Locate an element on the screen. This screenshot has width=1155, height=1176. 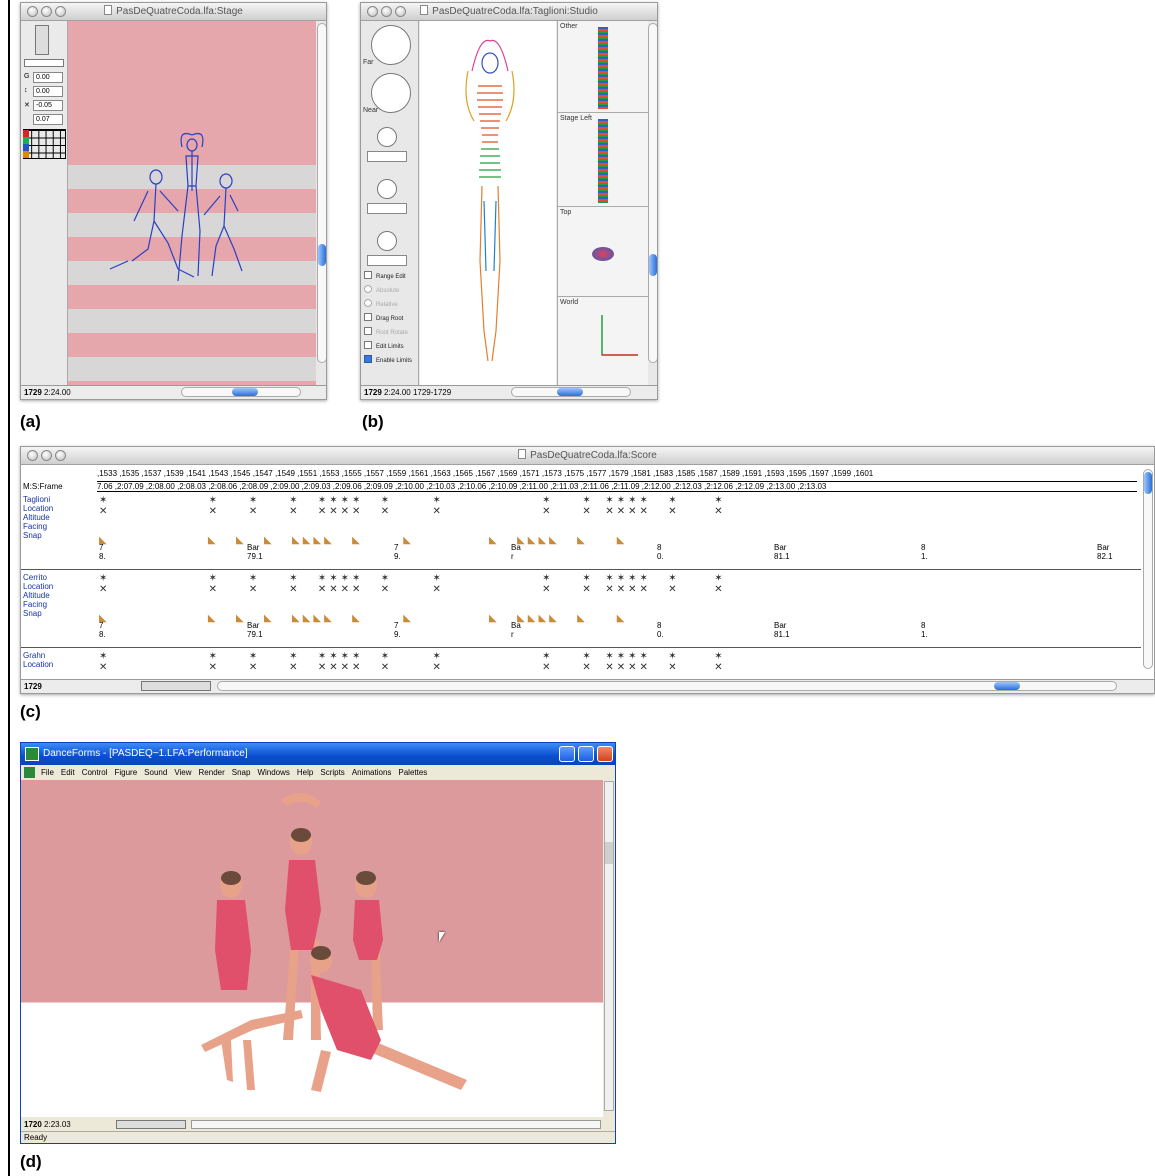
root-rotate-checkbox: Root Rotate is located at coordinates (386, 333).